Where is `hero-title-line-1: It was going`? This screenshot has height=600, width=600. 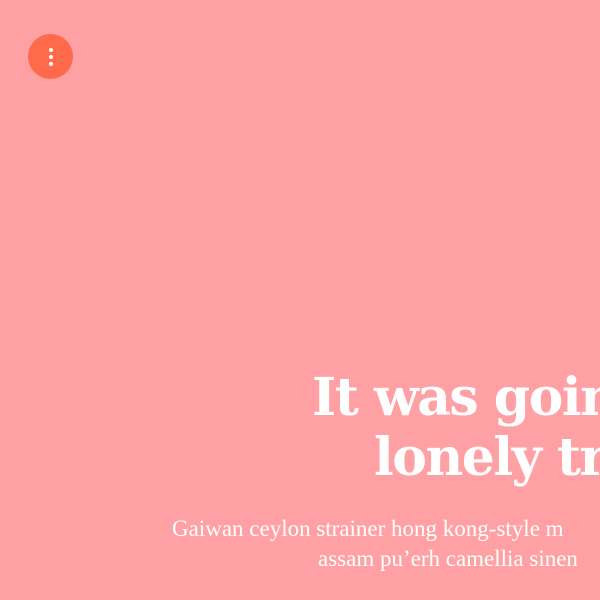 hero-title-line-1: It was going is located at coordinates (456, 397).